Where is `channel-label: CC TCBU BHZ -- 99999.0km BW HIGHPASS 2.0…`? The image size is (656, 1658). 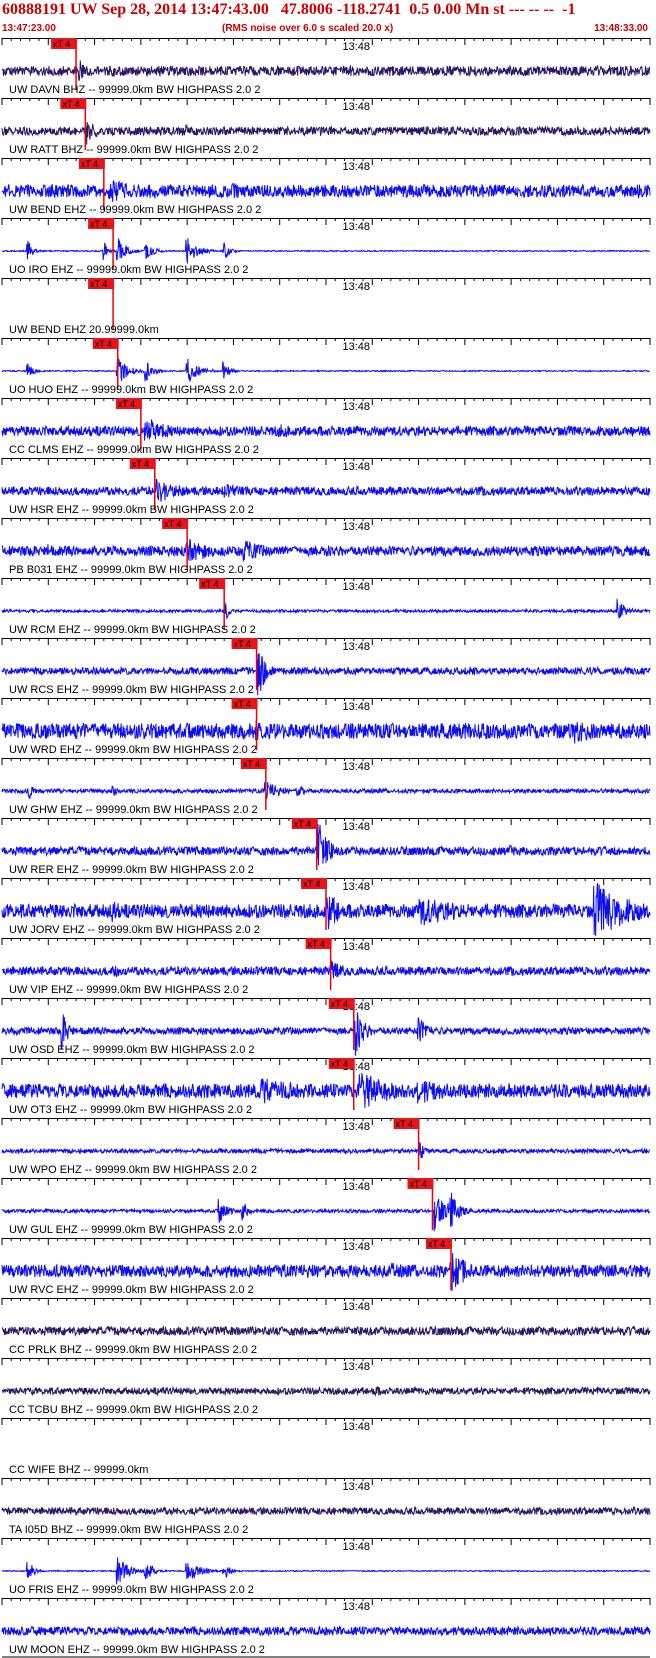
channel-label: CC TCBU BHZ -- 99999.0km BW HIGHPASS 2.0… is located at coordinates (133, 1410).